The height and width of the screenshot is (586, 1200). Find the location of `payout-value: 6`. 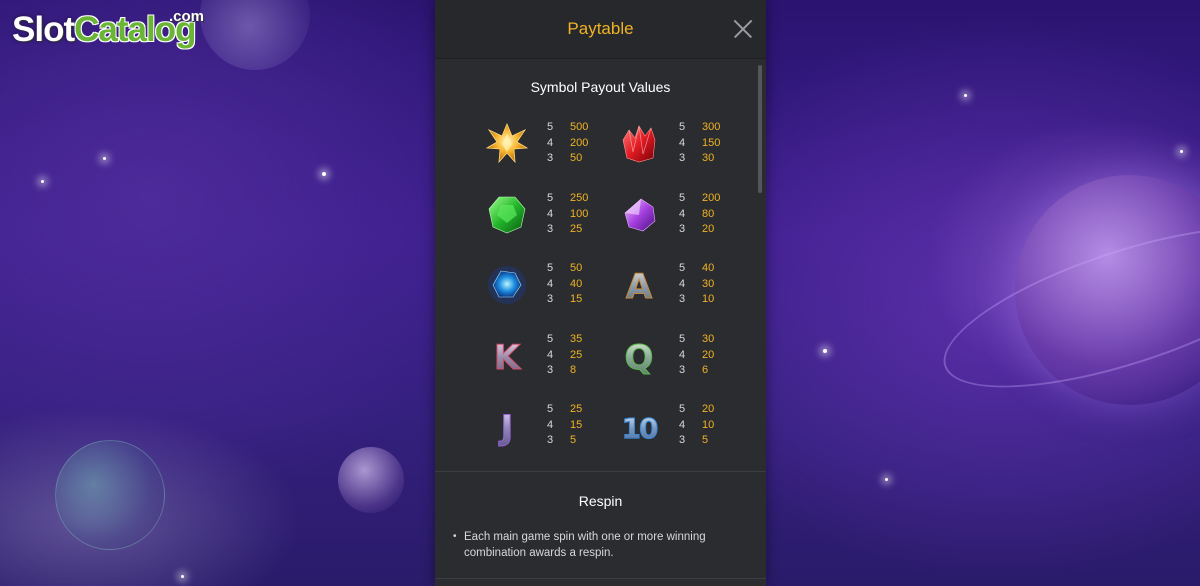

payout-value: 6 is located at coordinates (705, 370).